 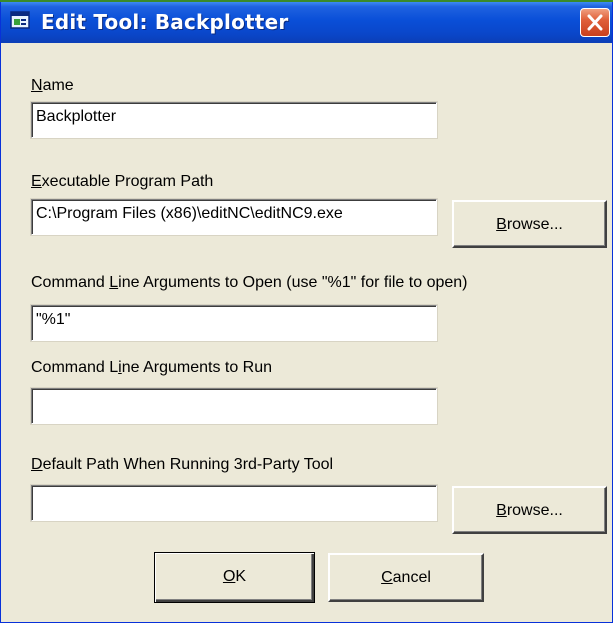 I want to click on default-path-label: Default Path When Running 3rd-Party Tool, so click(x=182, y=464).